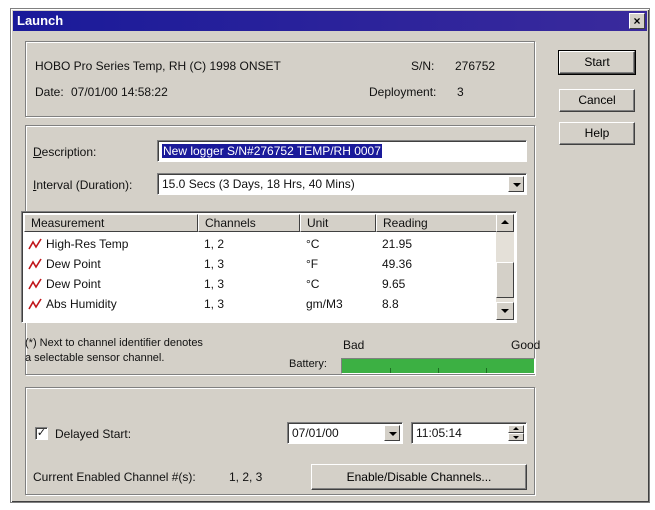  I want to click on help-button: Help, so click(597, 133).